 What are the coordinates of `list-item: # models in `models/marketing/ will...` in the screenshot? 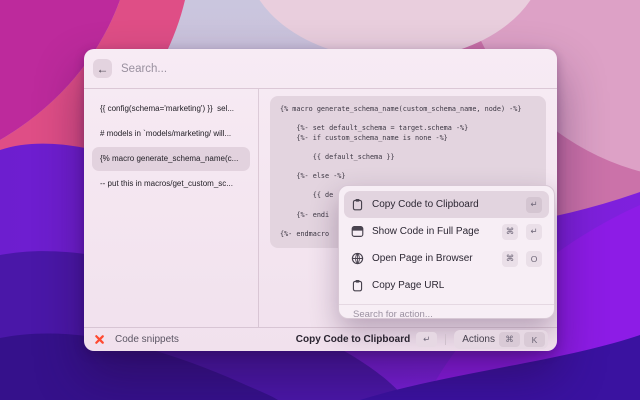 It's located at (171, 134).